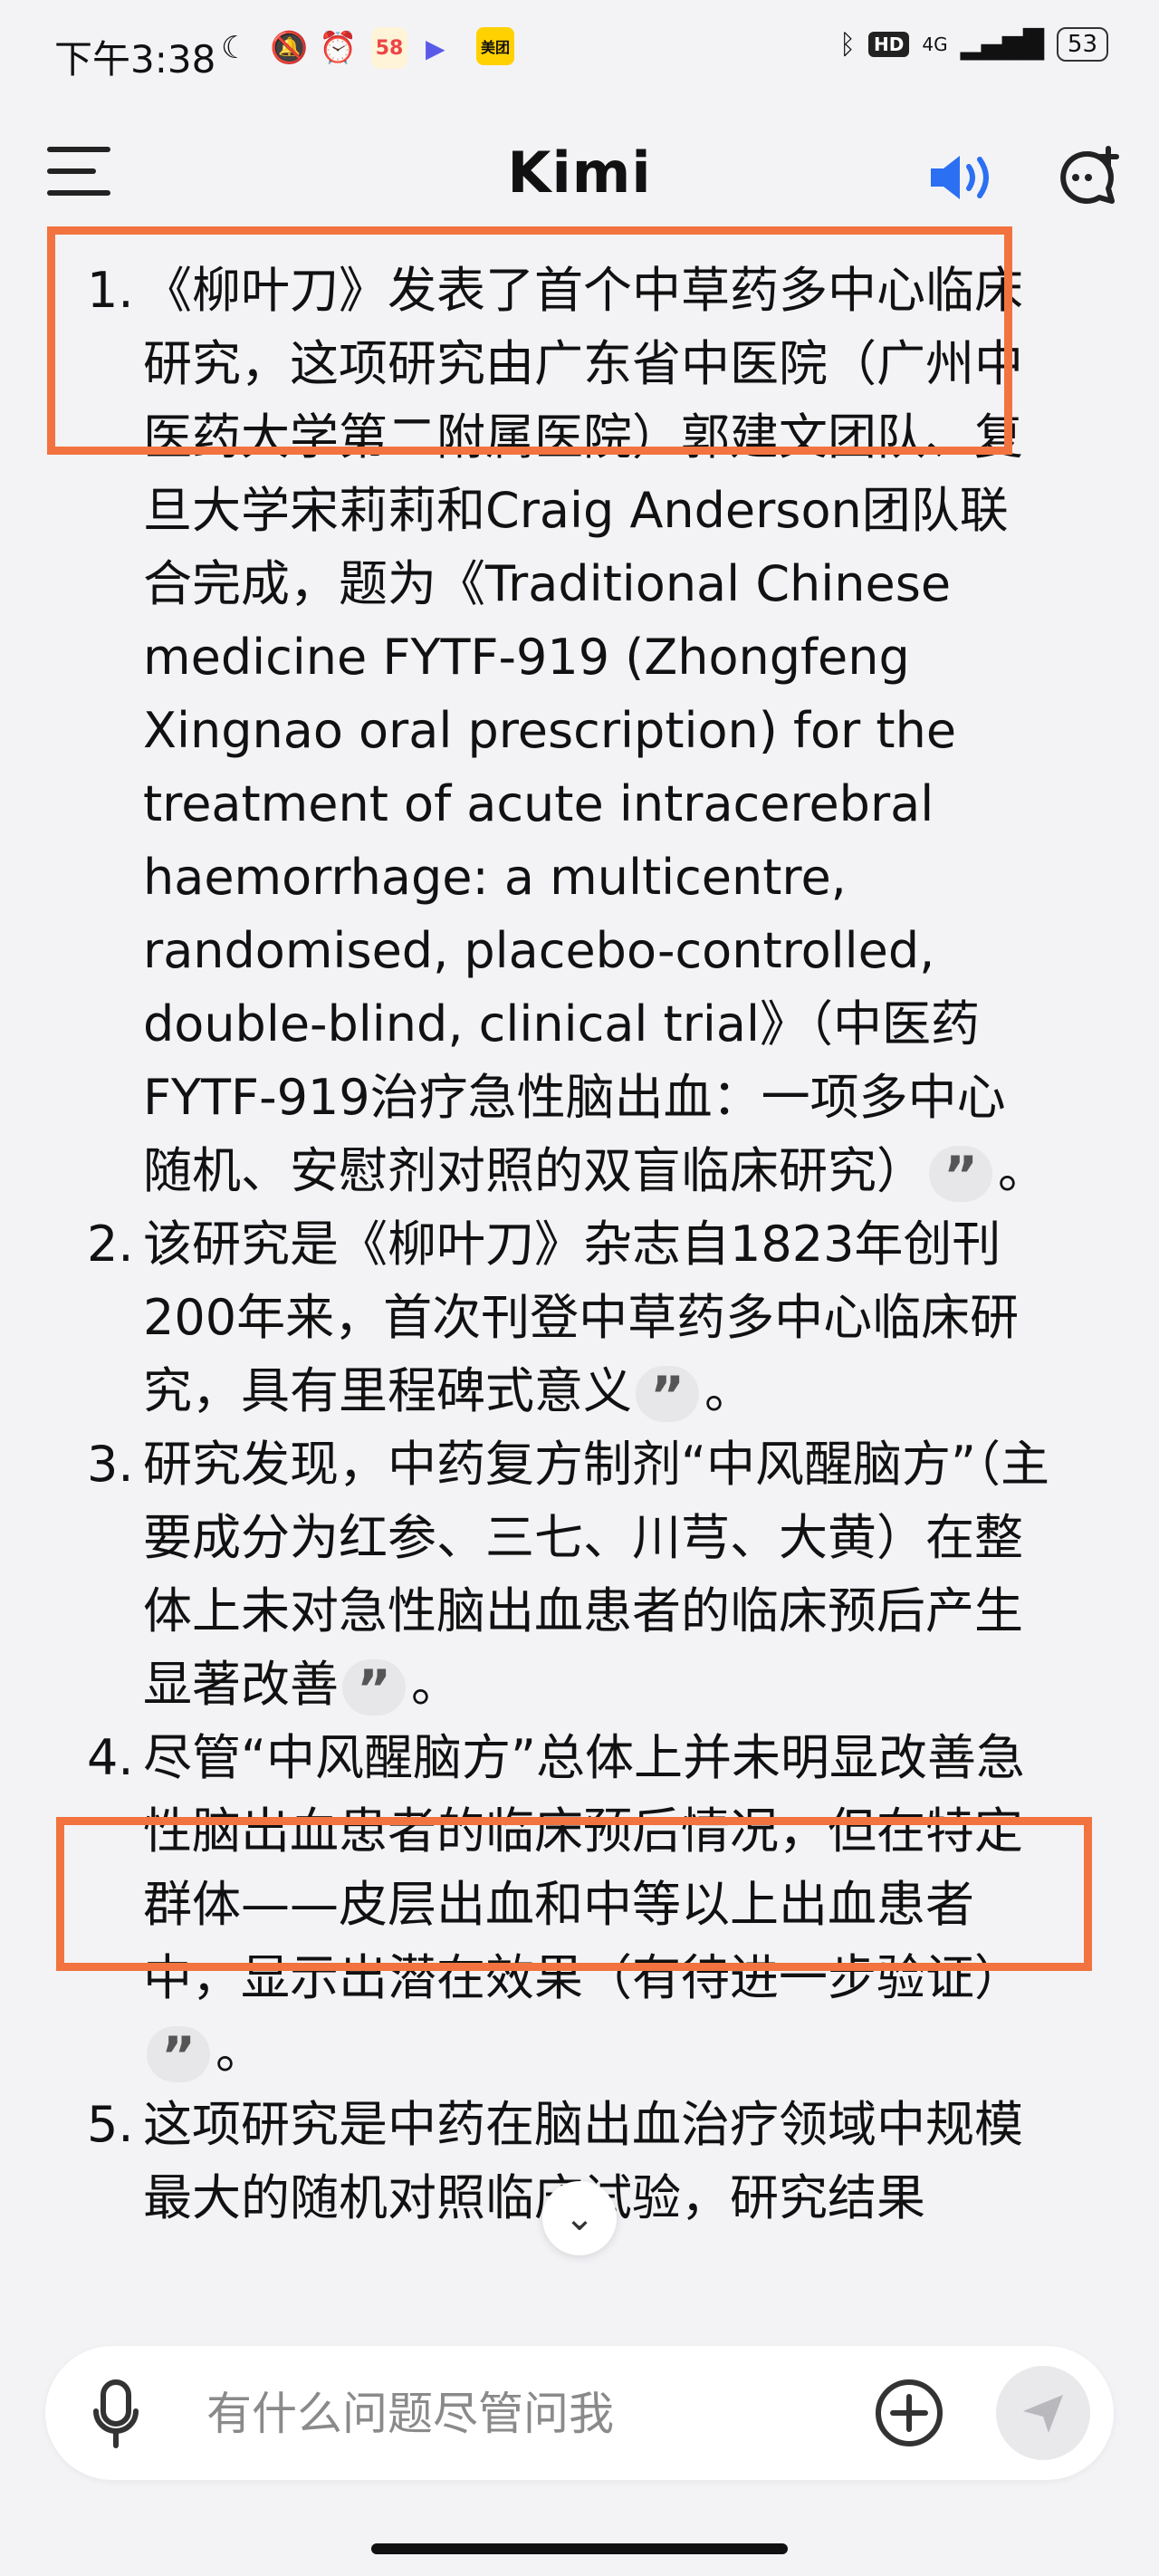  What do you see at coordinates (135, 59) in the screenshot?
I see `status-time: 下午3:38` at bounding box center [135, 59].